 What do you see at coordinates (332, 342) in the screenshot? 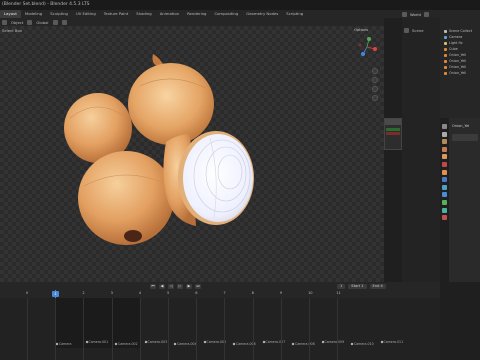
I see `timeline-marker: Camera.009` at bounding box center [332, 342].